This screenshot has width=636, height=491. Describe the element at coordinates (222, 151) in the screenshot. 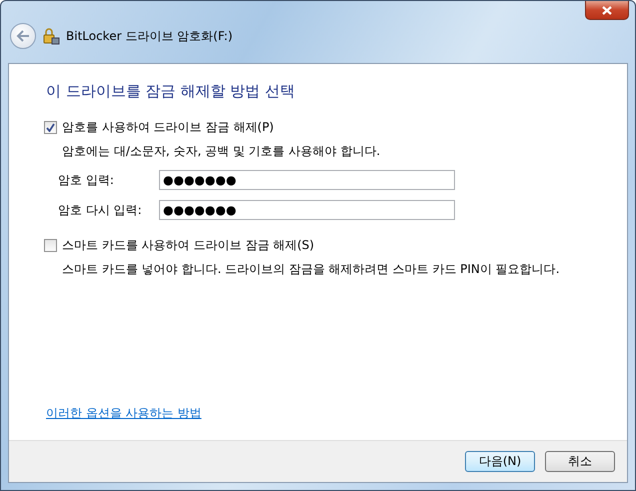

I see `option-description: 암호에는 대/소문자, 숫자, 공백 및 기호를 사용해야 합니다.` at that location.